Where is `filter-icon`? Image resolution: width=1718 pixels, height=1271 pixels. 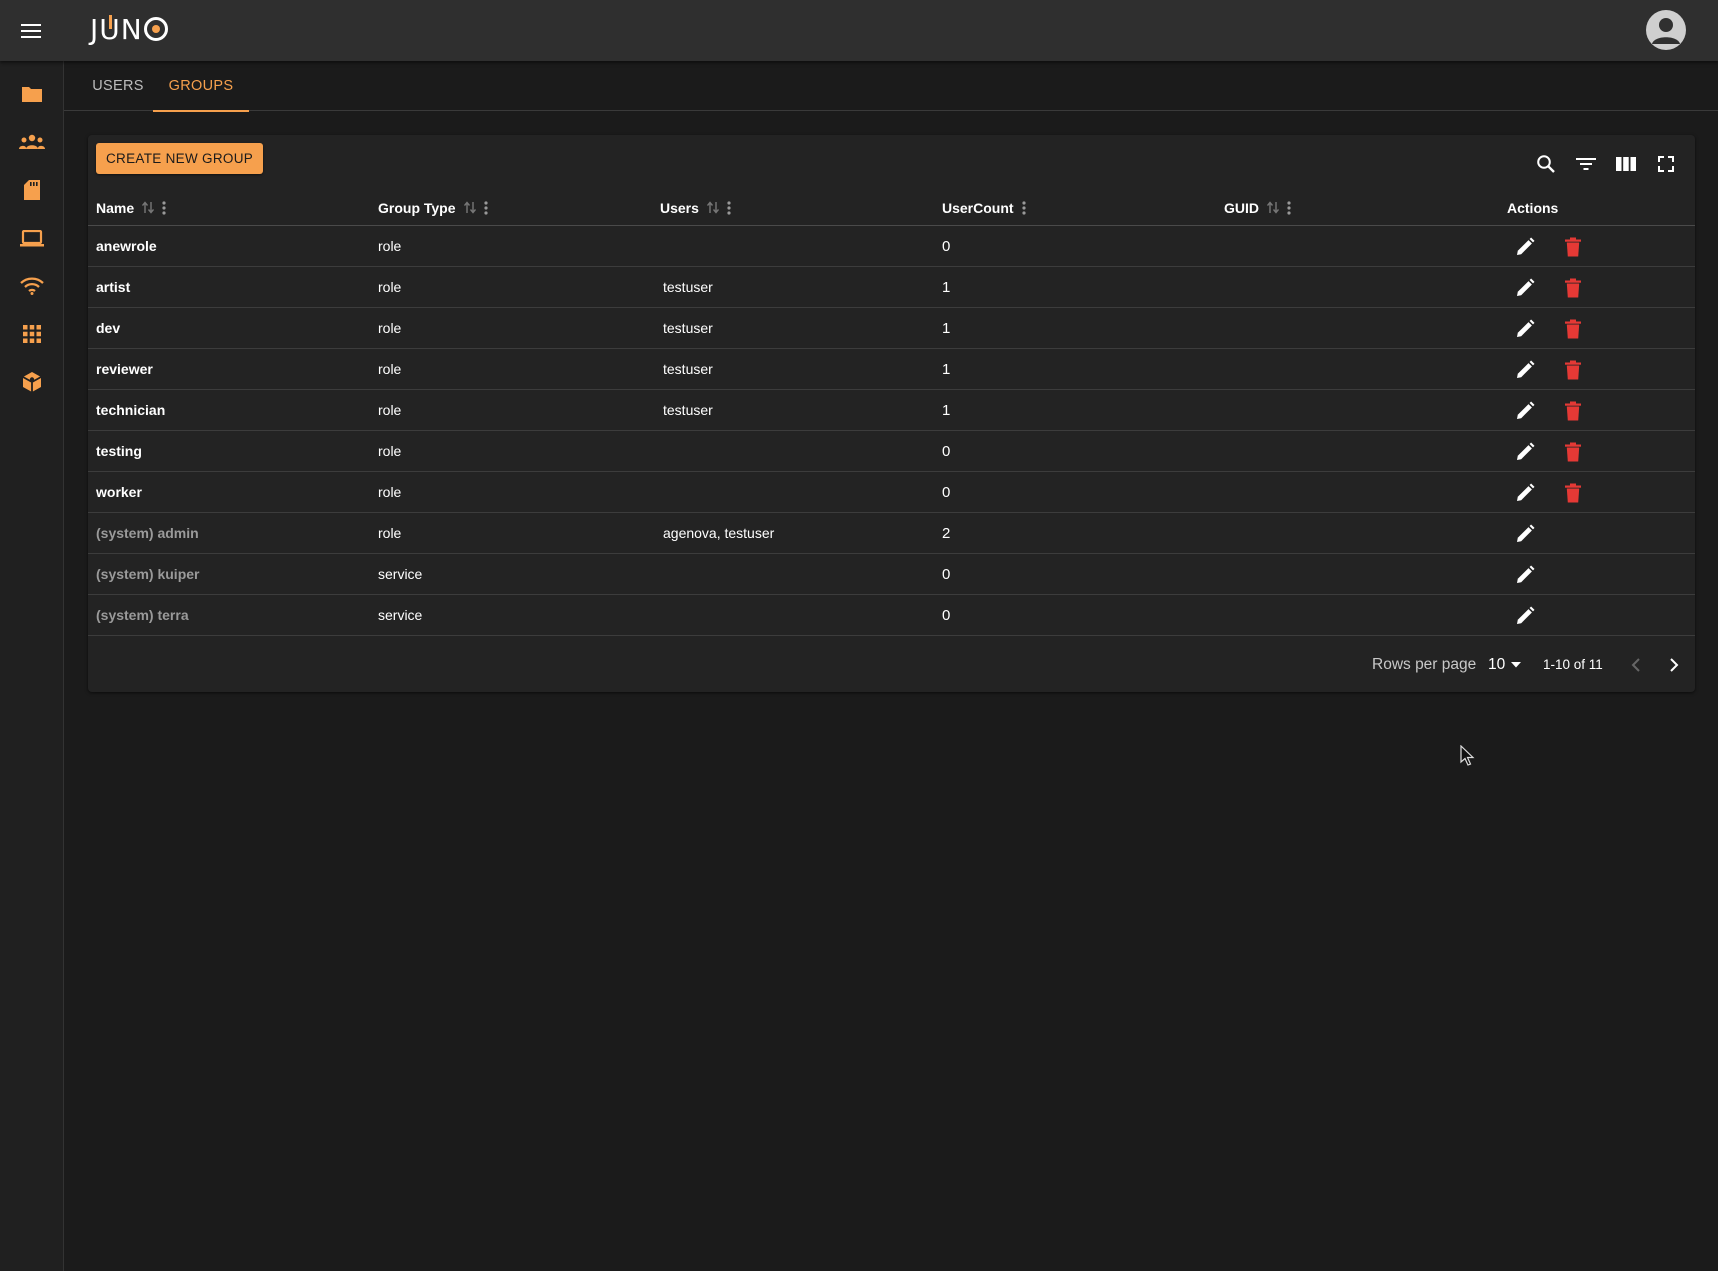 filter-icon is located at coordinates (1586, 164).